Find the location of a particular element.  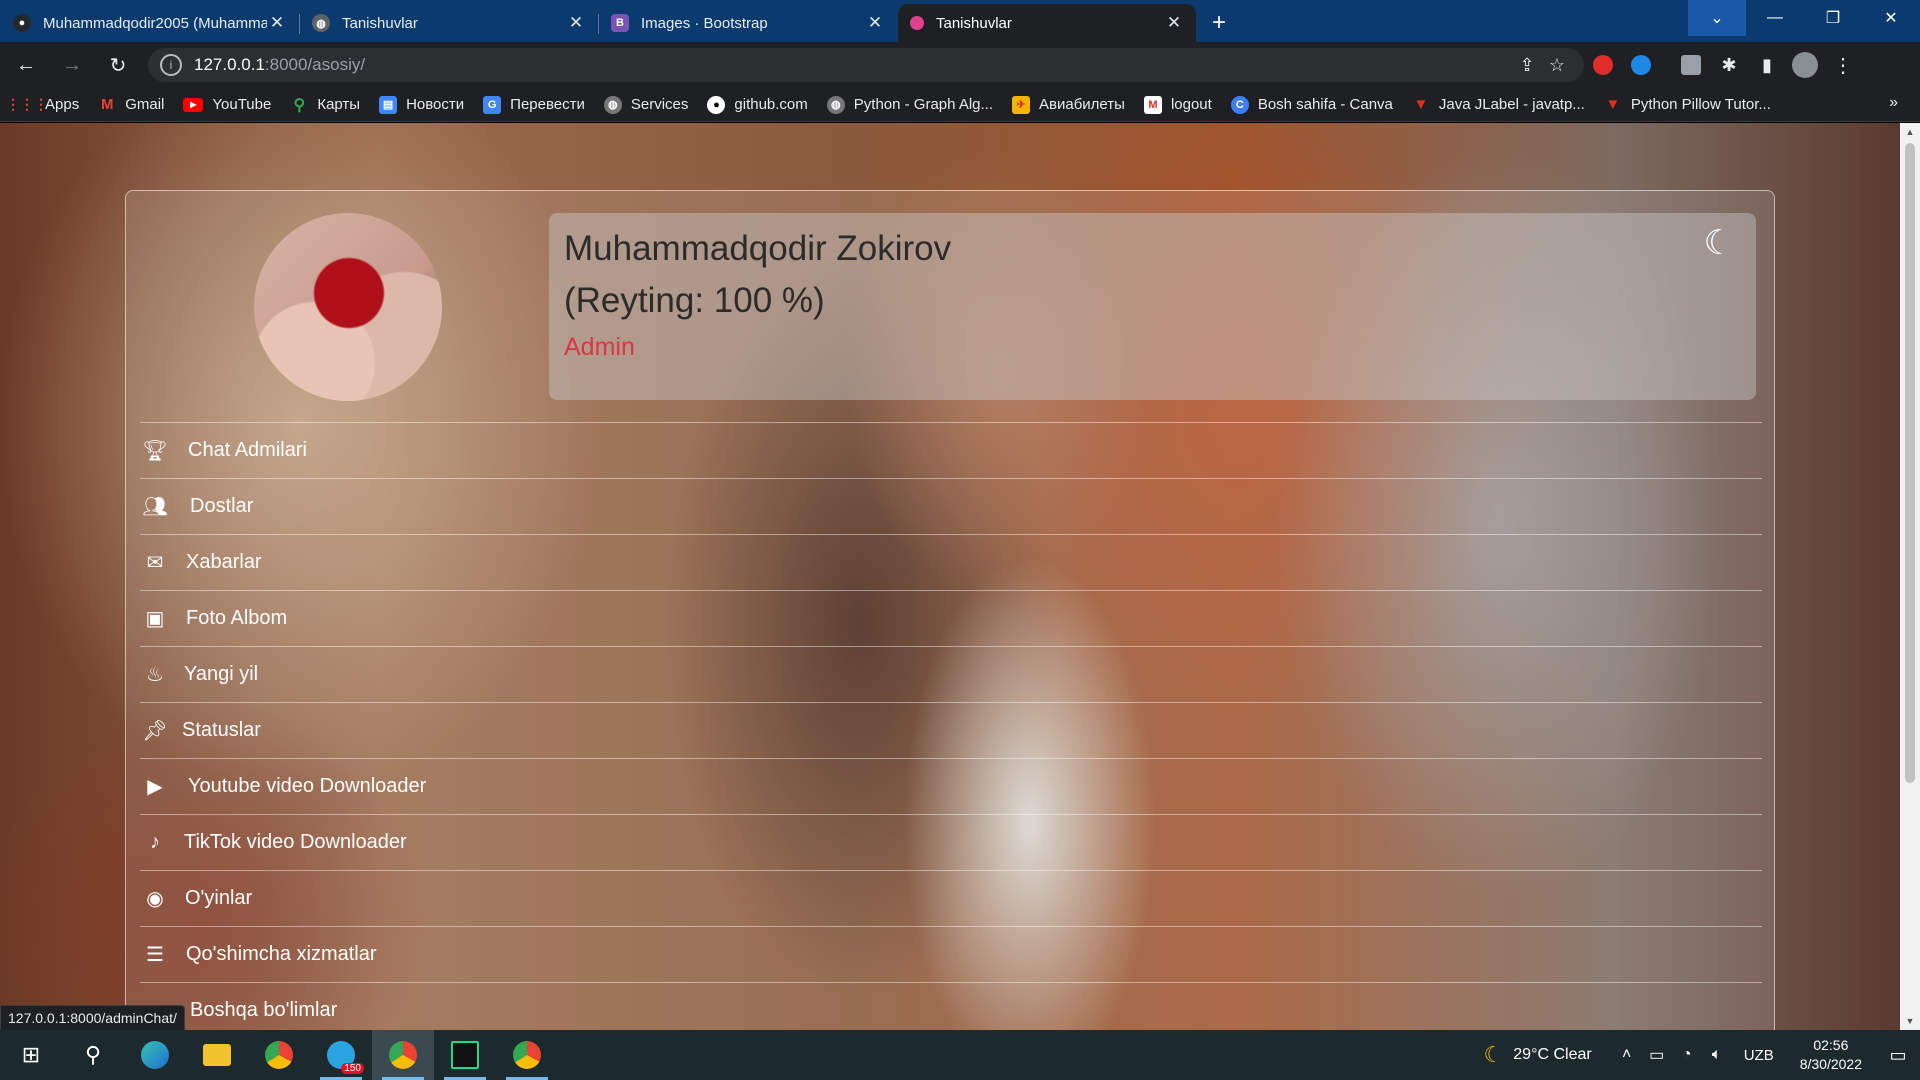

menu-item-other-sections: ● Boshqa bo'limlar is located at coordinates (951, 1006).